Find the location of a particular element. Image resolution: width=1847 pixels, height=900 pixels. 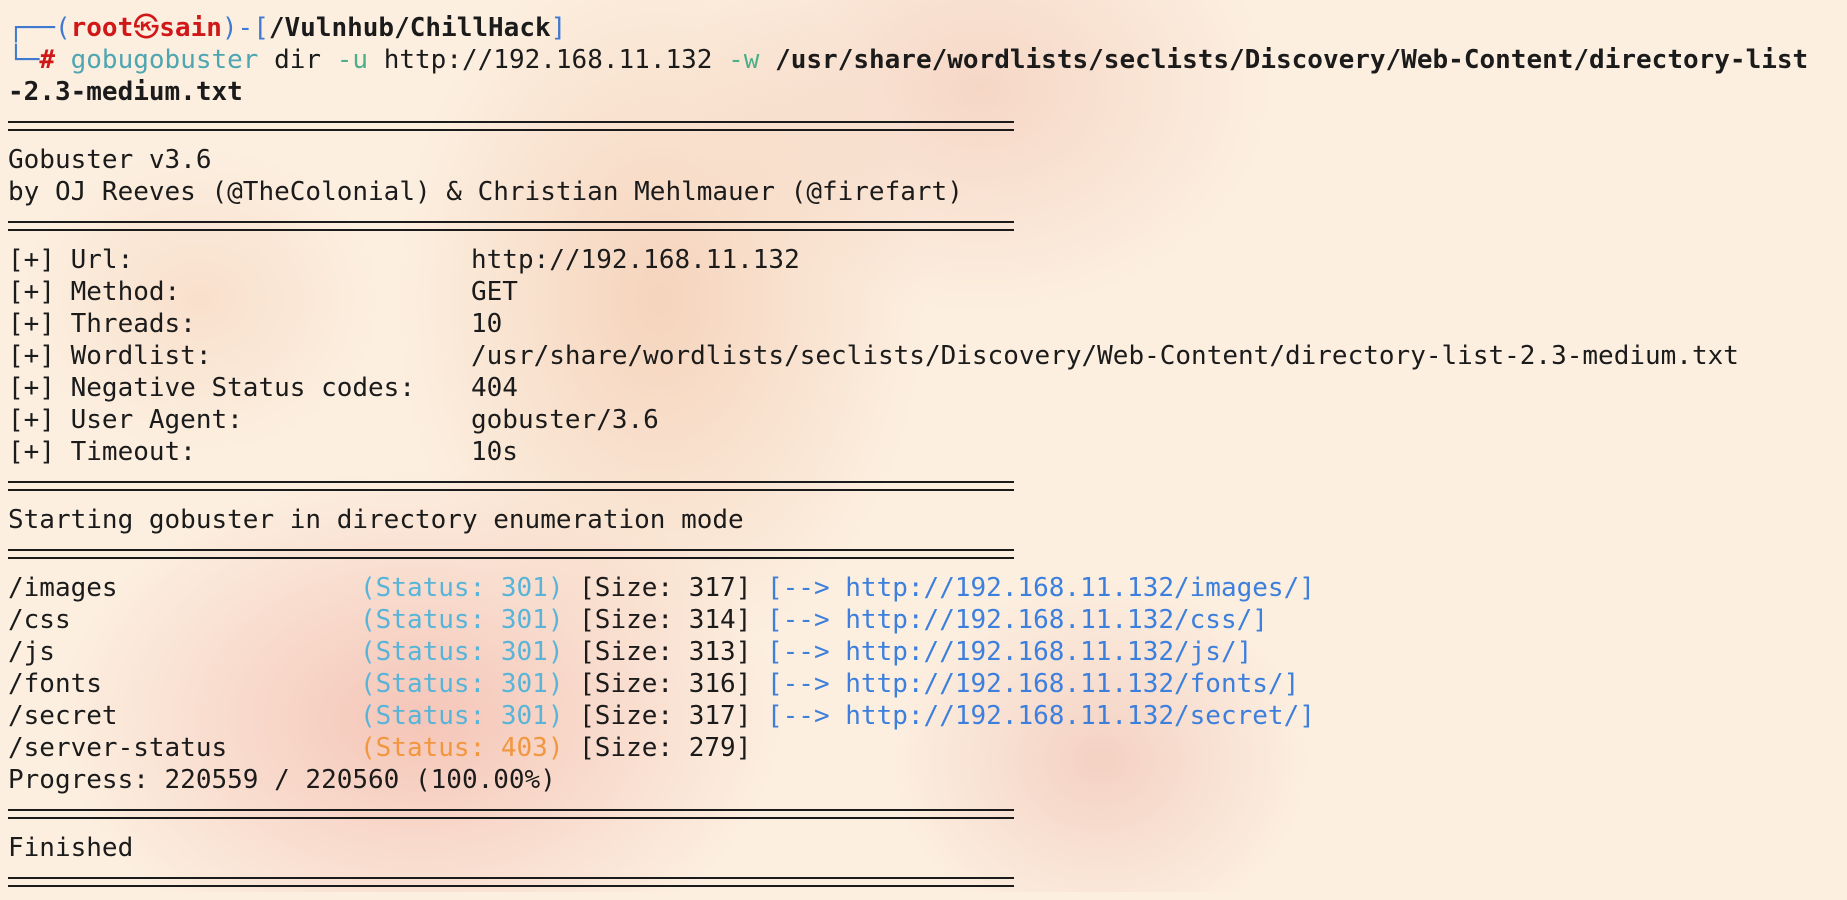

config-value: 10s is located at coordinates (494, 452).